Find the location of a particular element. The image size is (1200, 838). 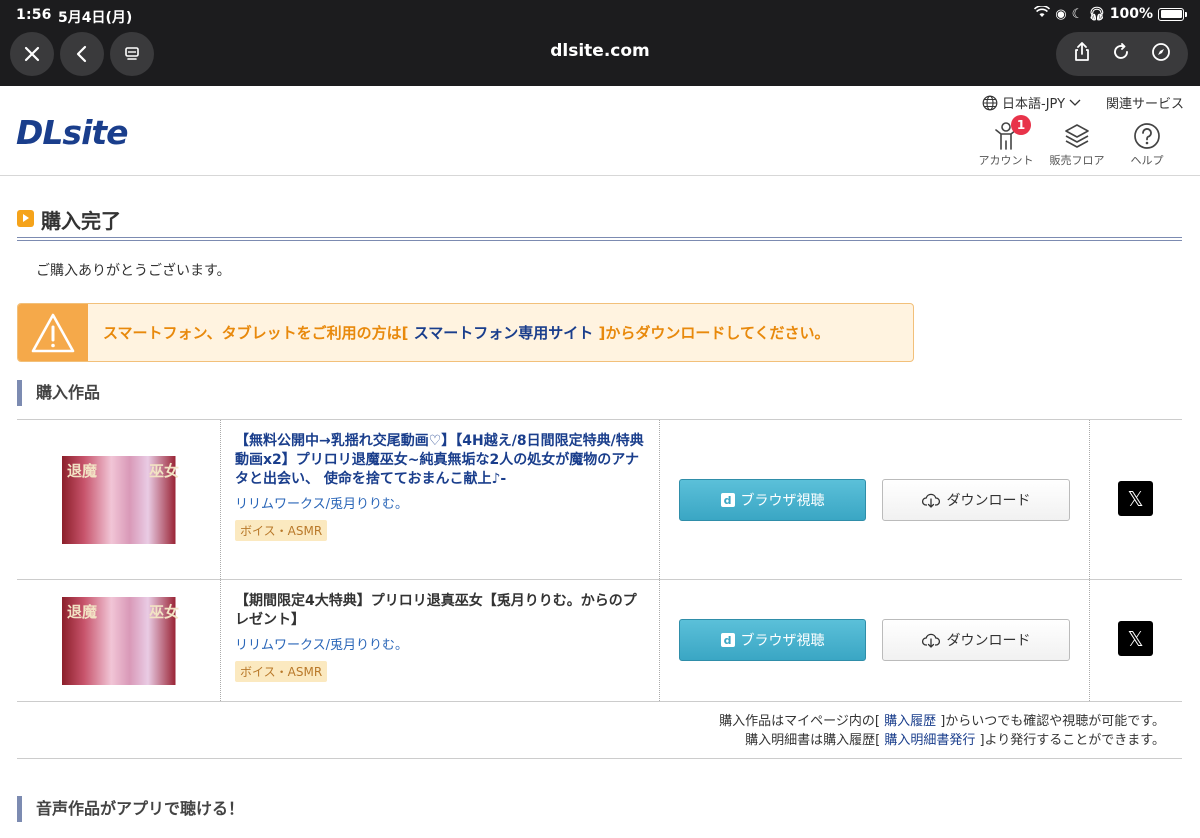

notes-line2-before: 購入明細書は購入履歴[ is located at coordinates (813, 740).